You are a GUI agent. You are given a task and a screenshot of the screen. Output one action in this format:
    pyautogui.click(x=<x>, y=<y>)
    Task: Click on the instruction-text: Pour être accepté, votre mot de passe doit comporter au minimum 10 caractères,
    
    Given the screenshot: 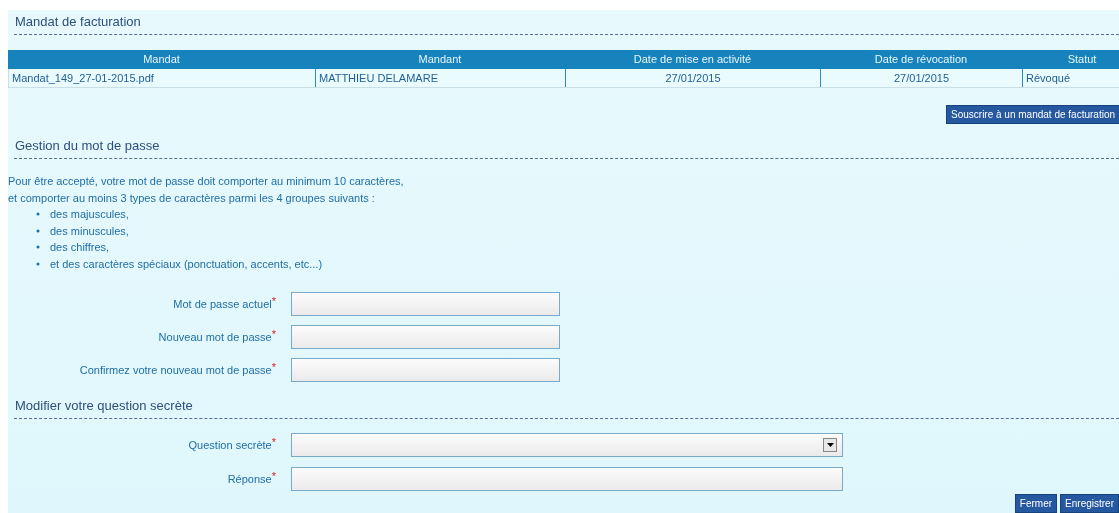 What is the action you would take?
    pyautogui.click(x=206, y=181)
    